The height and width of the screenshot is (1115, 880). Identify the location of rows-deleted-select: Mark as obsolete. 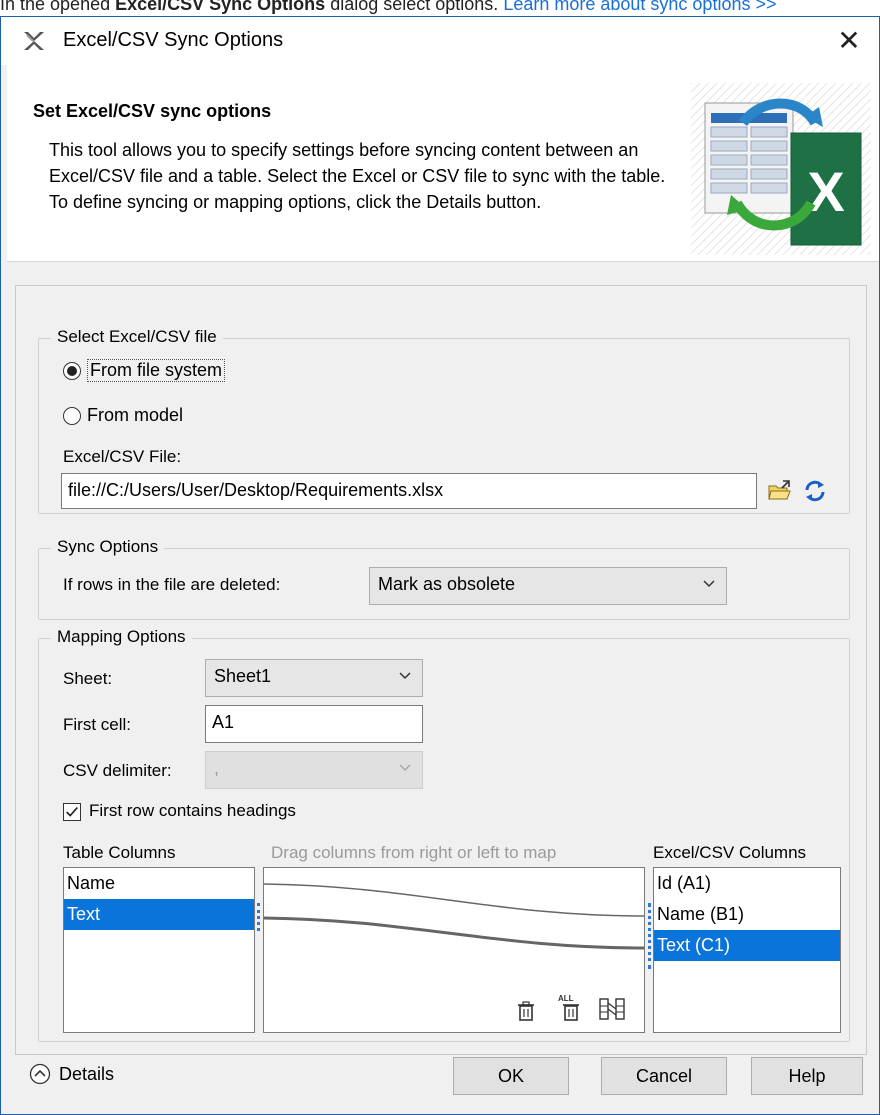
(548, 586).